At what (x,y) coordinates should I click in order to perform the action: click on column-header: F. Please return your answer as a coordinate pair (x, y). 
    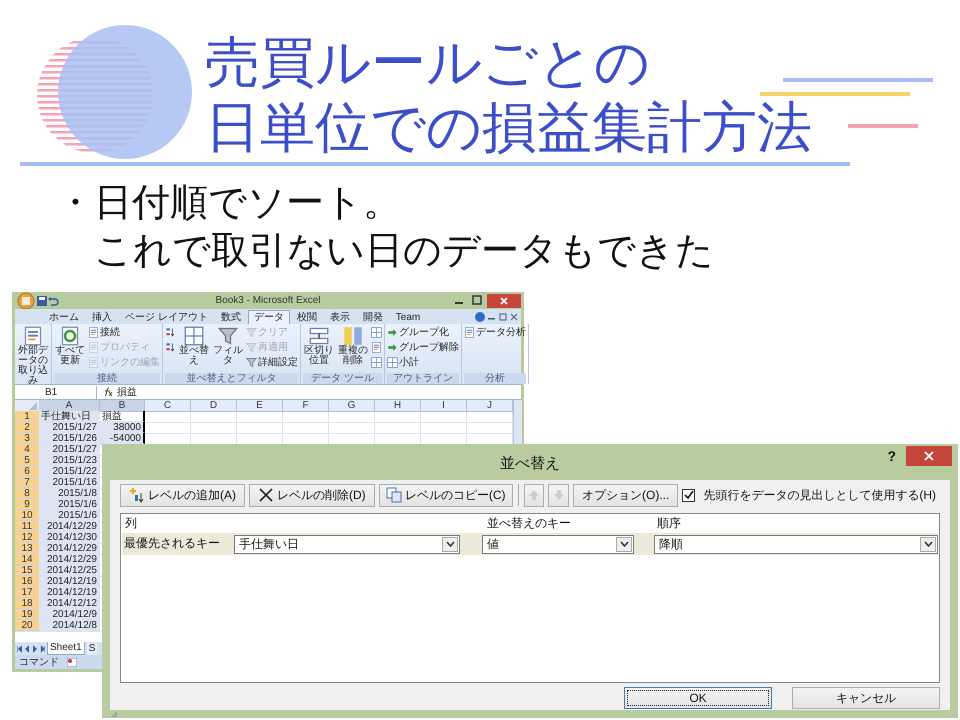
    Looking at the image, I should click on (306, 406).